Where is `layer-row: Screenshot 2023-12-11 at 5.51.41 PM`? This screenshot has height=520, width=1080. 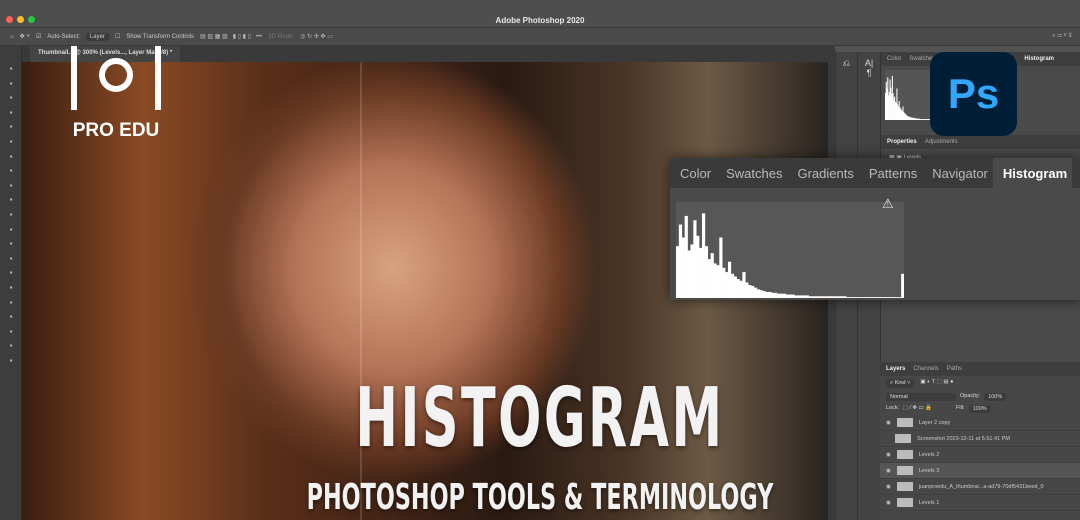 layer-row: Screenshot 2023-12-11 at 5.51.41 PM is located at coordinates (980, 439).